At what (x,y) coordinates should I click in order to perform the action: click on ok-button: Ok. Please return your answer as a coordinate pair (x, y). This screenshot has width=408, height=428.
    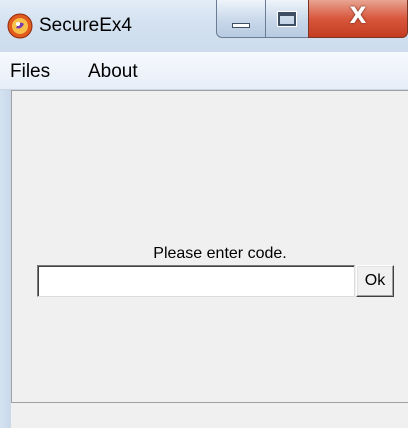
    Looking at the image, I should click on (375, 281).